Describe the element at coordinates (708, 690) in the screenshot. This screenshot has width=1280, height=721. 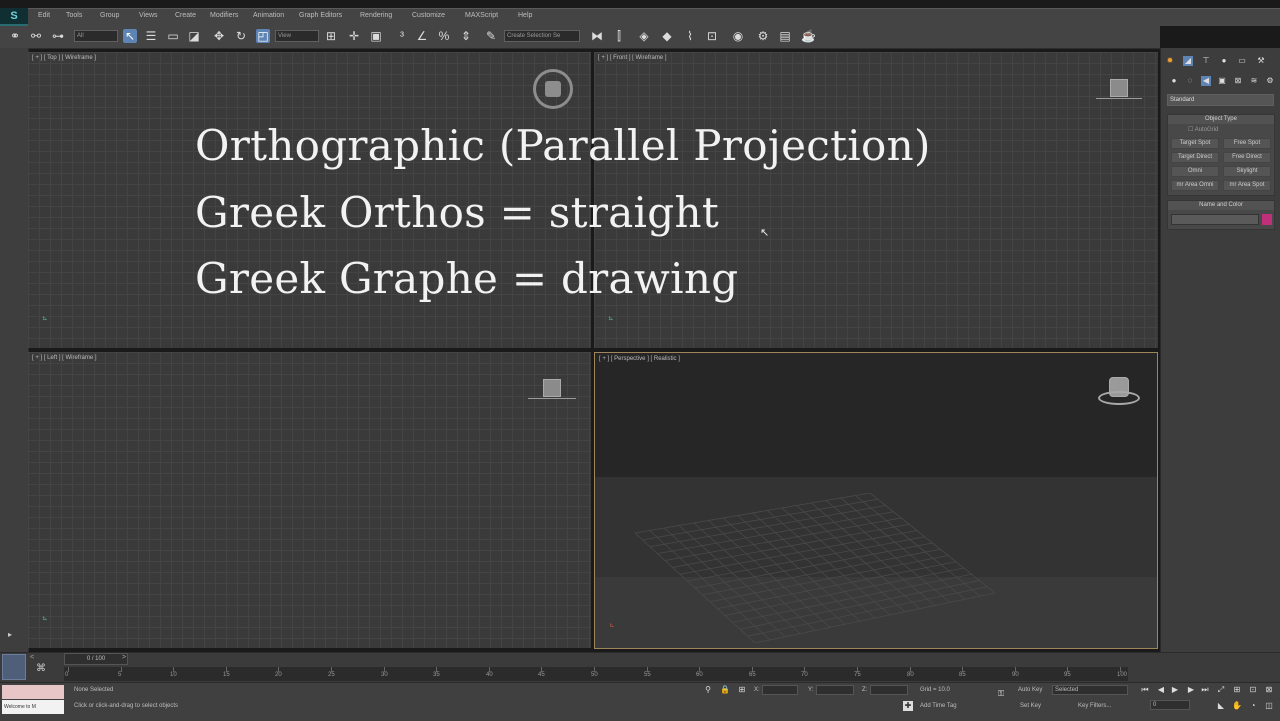
I see `isolate-icon: ⚲` at that location.